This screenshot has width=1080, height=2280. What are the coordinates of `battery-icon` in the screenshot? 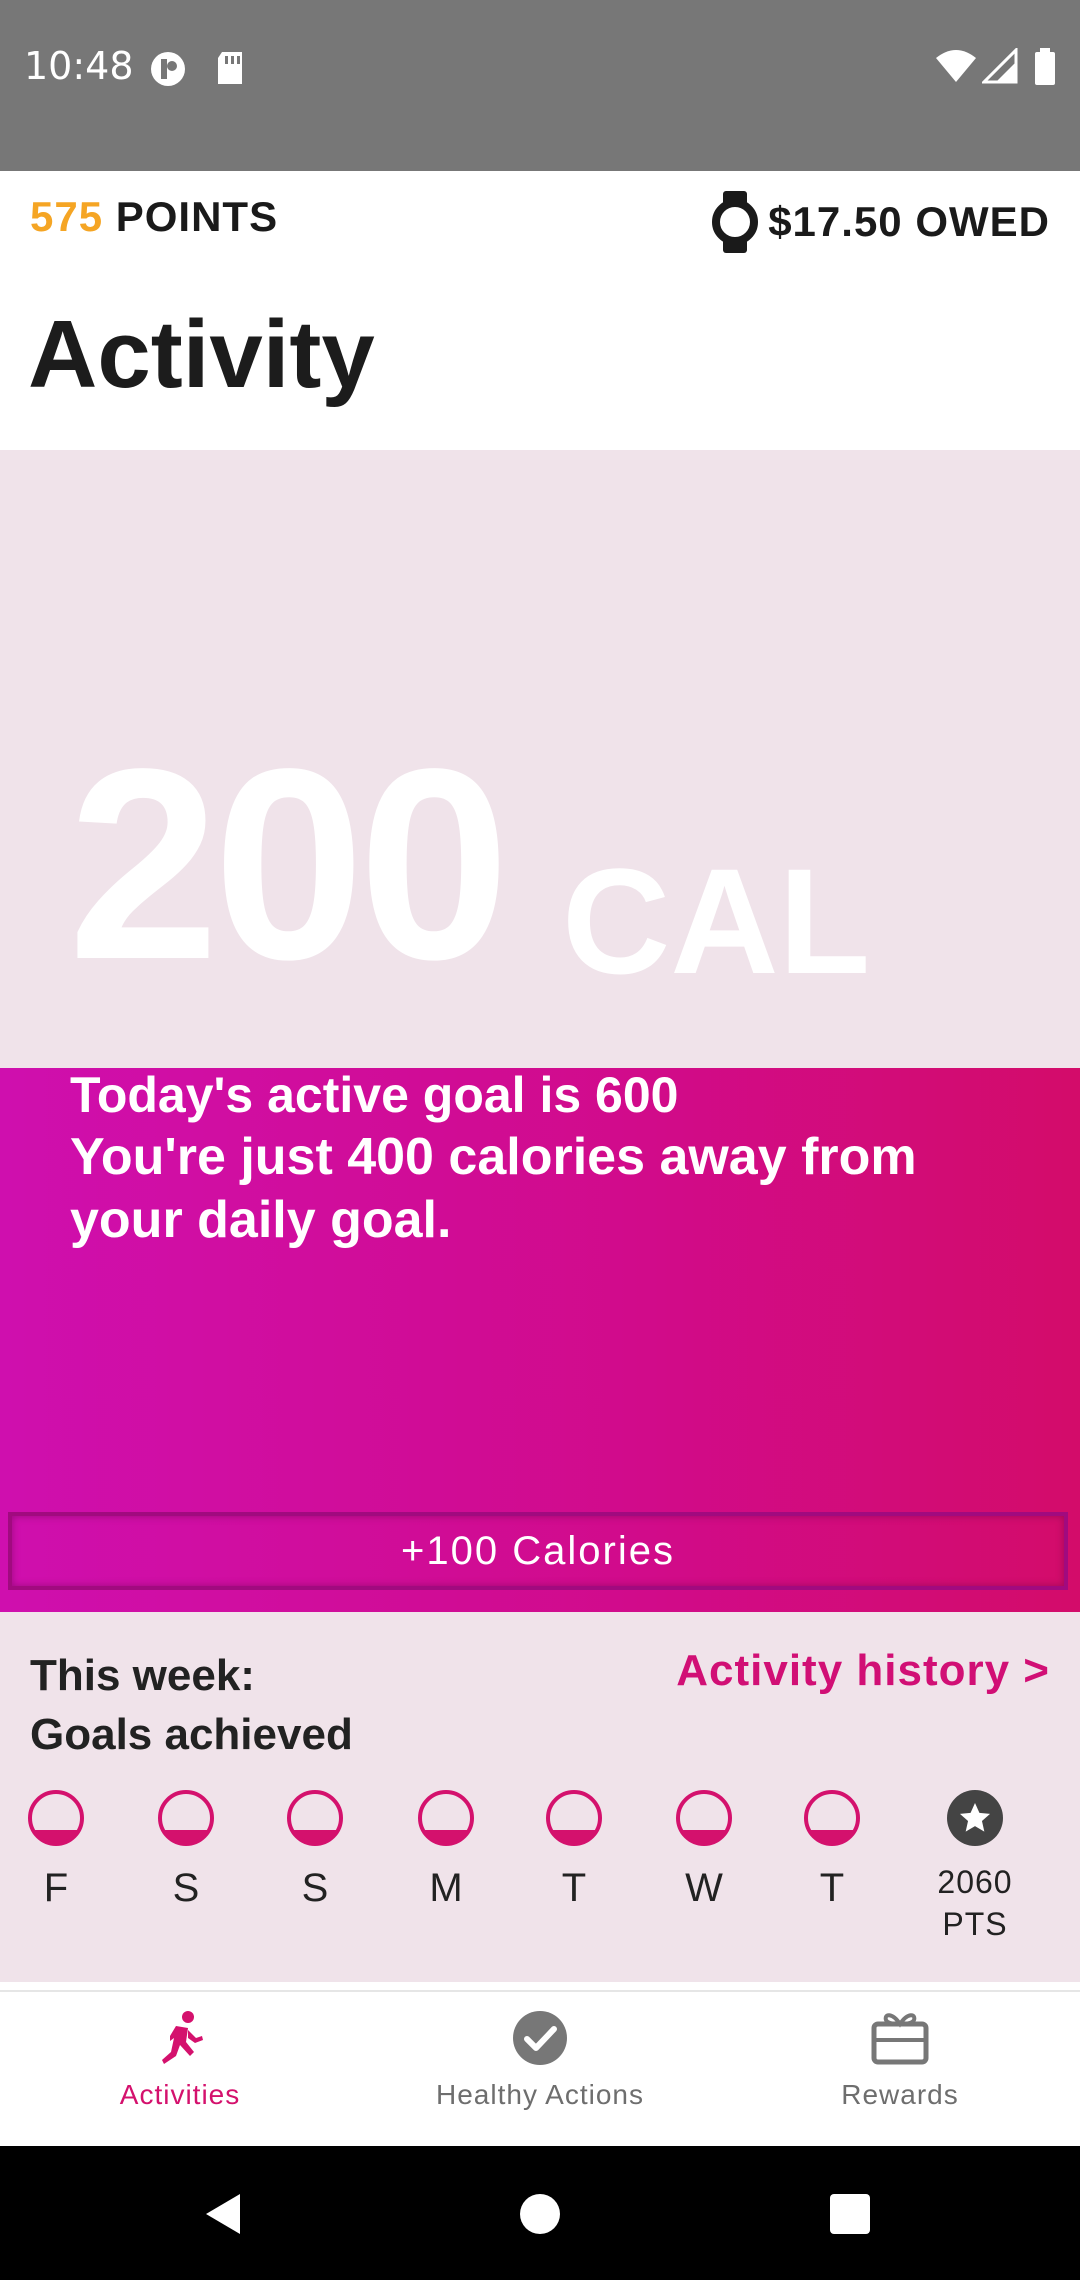 It's located at (1045, 66).